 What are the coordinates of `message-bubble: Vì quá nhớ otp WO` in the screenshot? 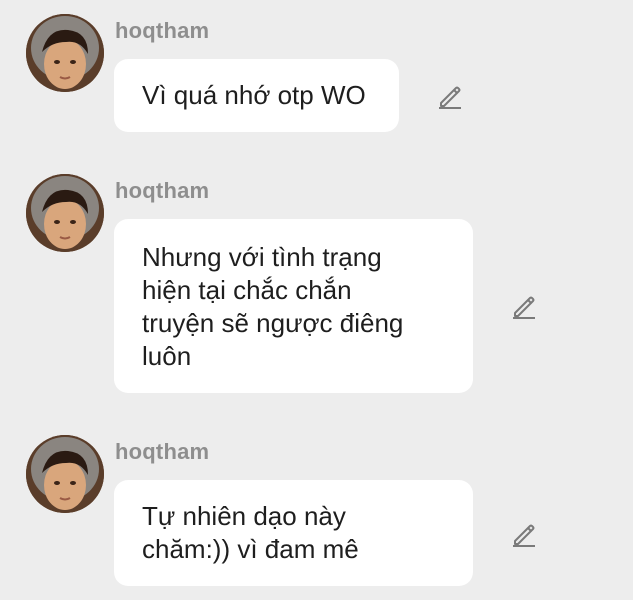 It's located at (256, 95).